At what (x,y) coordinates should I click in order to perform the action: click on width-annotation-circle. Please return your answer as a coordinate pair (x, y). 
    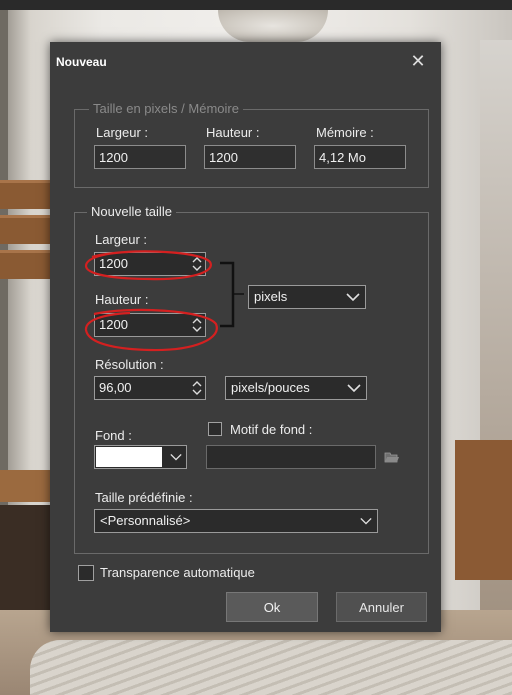
    Looking at the image, I should click on (148, 265).